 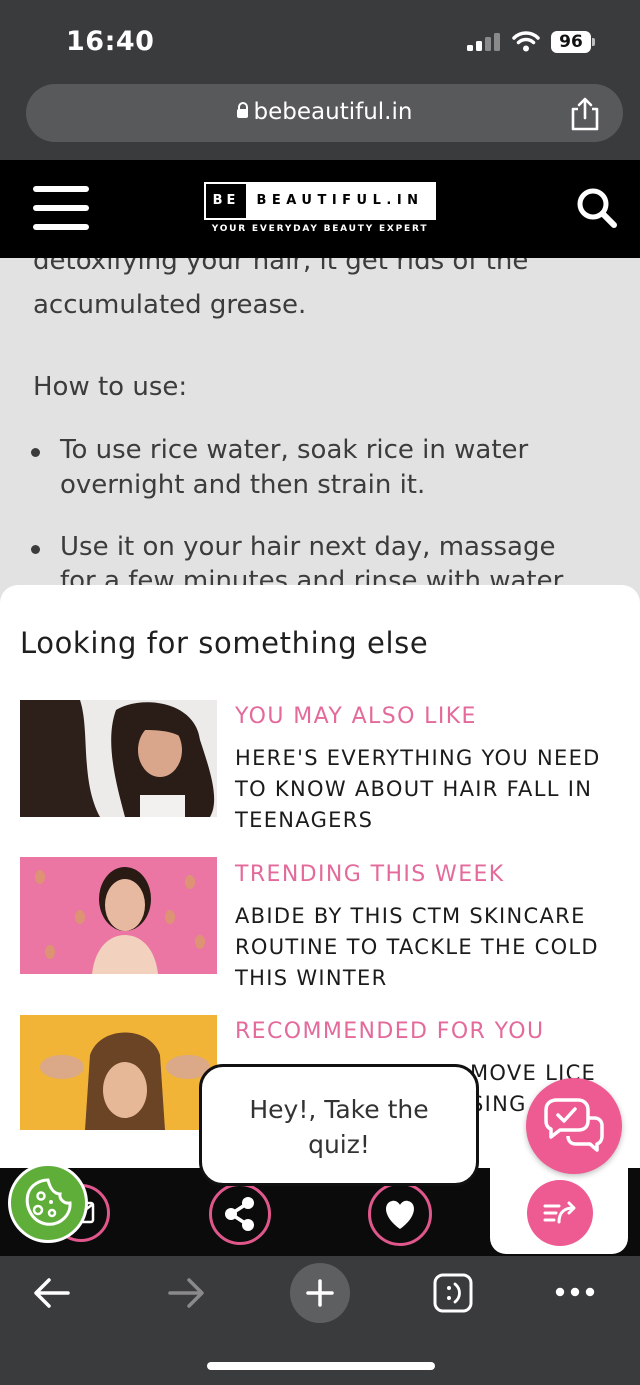 What do you see at coordinates (339, 1144) in the screenshot?
I see `quiz-line: quiz!` at bounding box center [339, 1144].